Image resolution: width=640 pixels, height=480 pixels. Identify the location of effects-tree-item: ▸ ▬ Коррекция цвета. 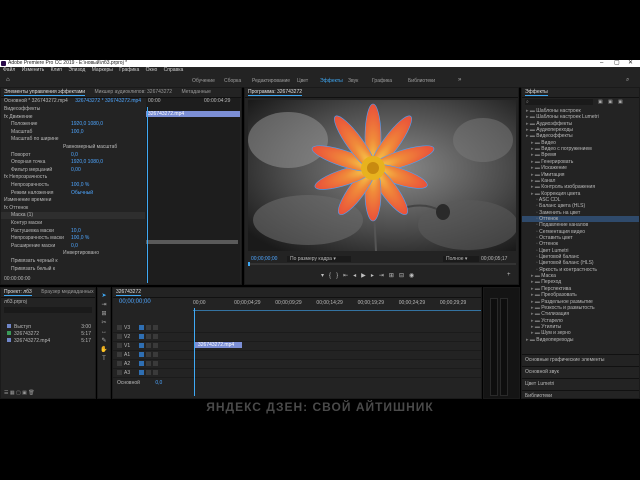
(580, 194).